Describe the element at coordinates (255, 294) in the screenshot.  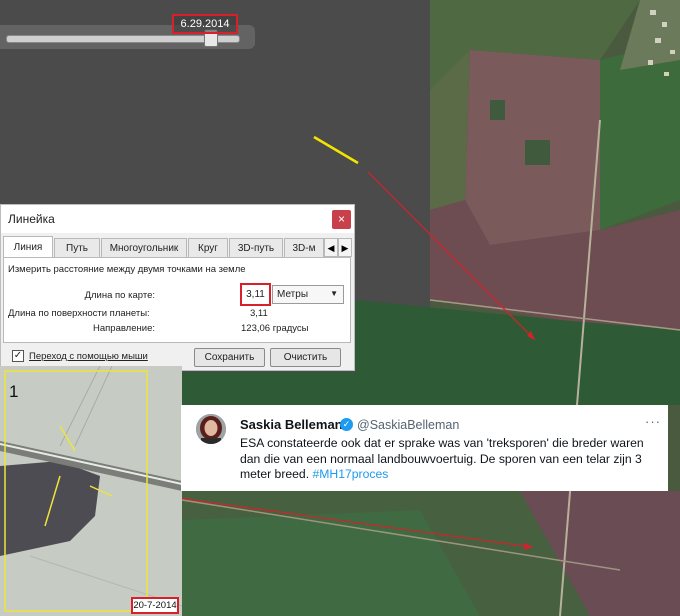
I see `map-length-value: 3,11` at that location.